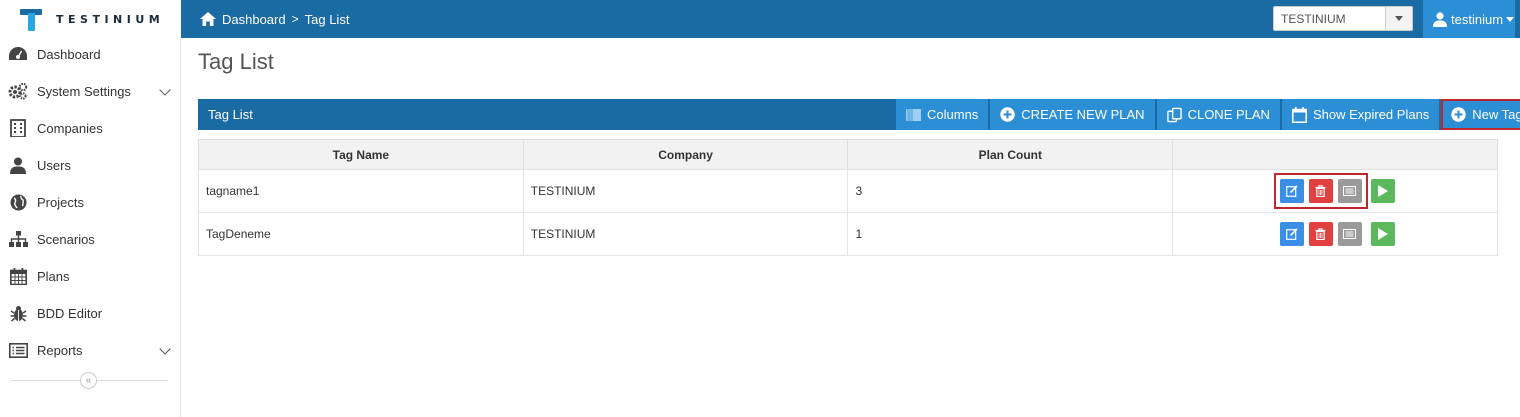  Describe the element at coordinates (1228, 114) in the screenshot. I see `clone-plan-label: CLONE PLAN` at that location.